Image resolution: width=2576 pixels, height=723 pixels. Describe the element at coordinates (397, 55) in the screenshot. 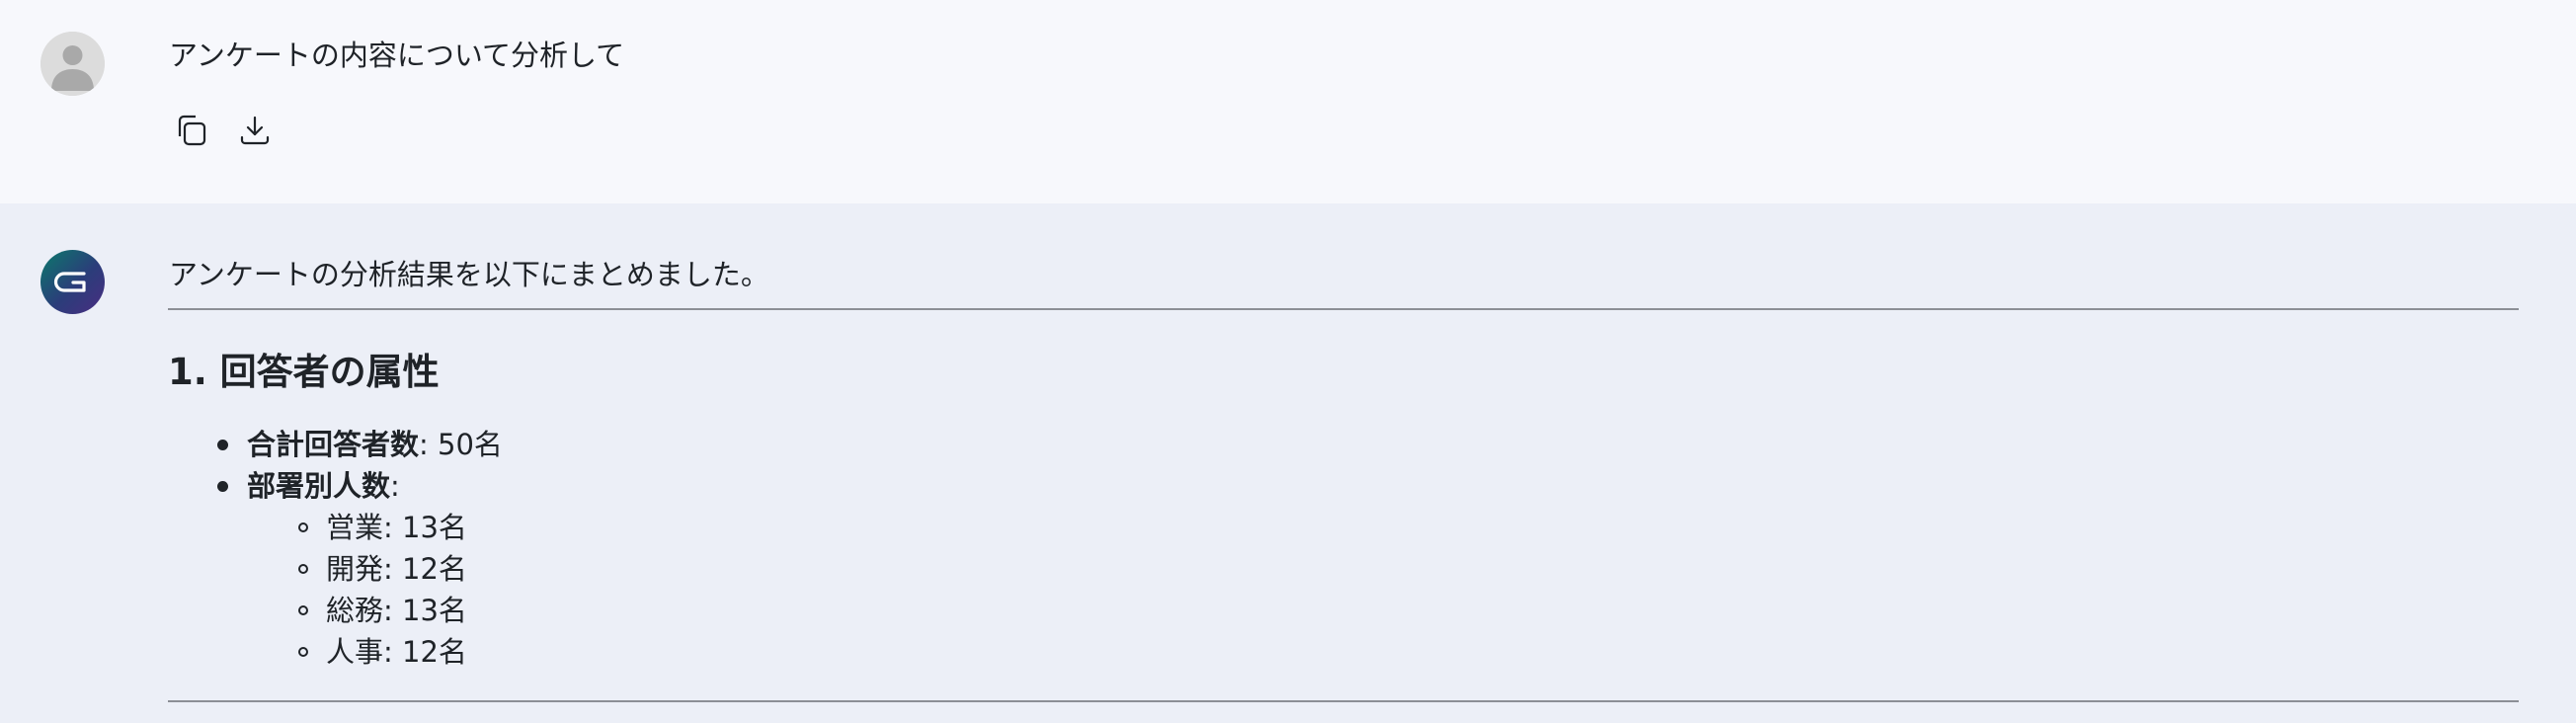

I see `user-message-text: アンケートの内容について分析して` at that location.